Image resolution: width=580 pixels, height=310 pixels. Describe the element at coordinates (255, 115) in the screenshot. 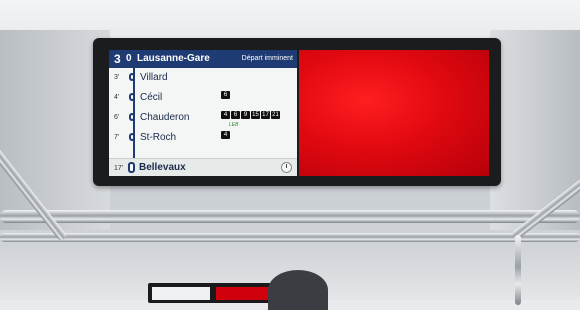

I see `connection-badge: 15` at that location.